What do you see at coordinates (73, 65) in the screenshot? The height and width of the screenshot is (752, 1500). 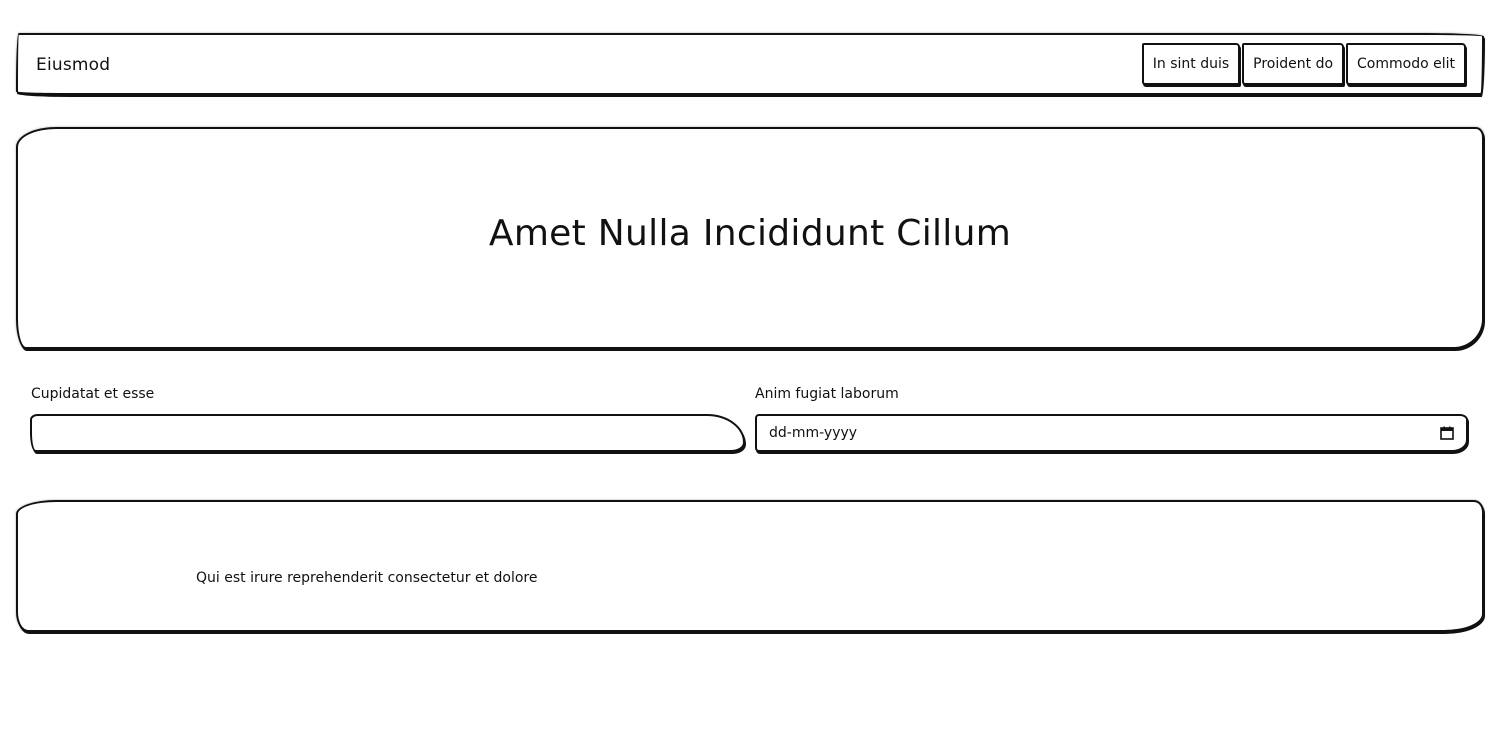 I see `brand-logo: Eiusmod` at bounding box center [73, 65].